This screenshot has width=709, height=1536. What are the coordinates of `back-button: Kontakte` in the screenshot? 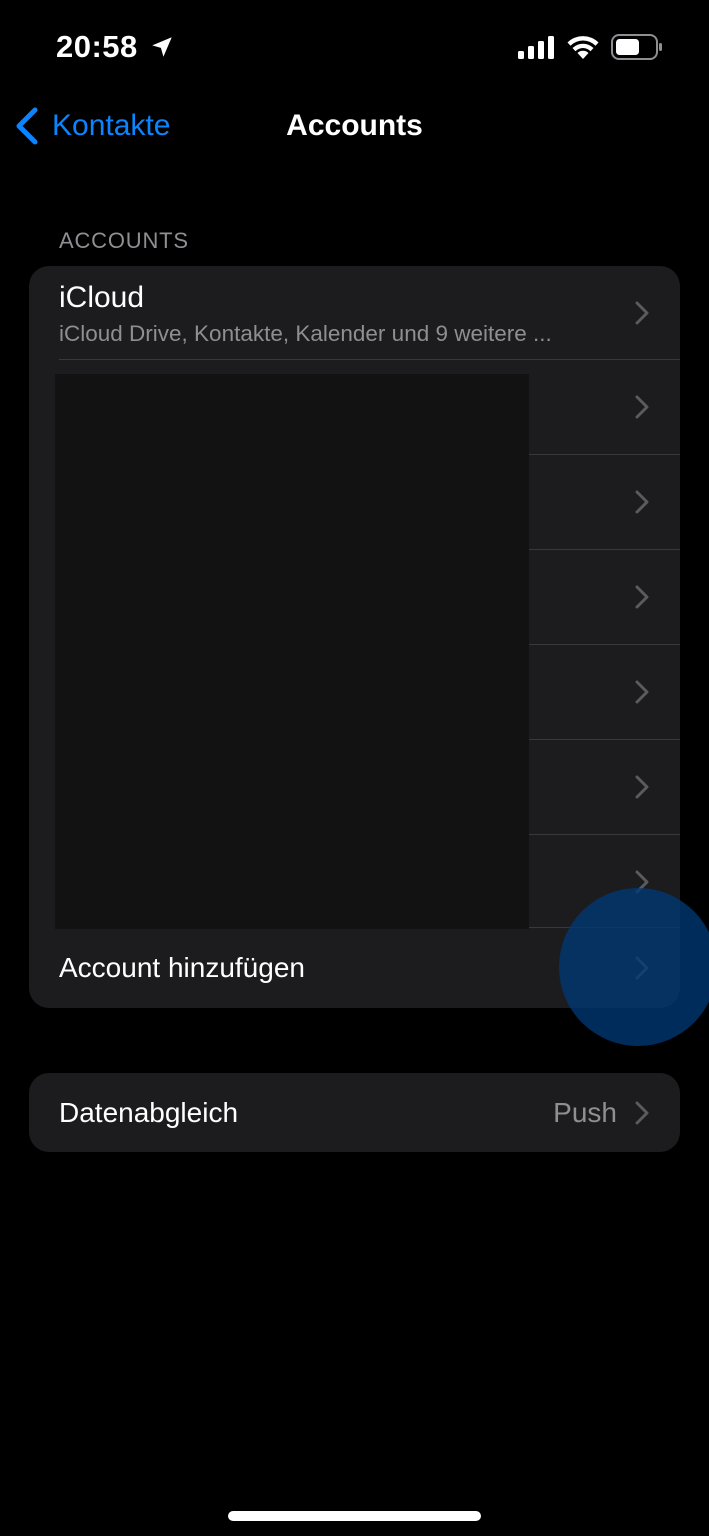 It's located at (92, 126).